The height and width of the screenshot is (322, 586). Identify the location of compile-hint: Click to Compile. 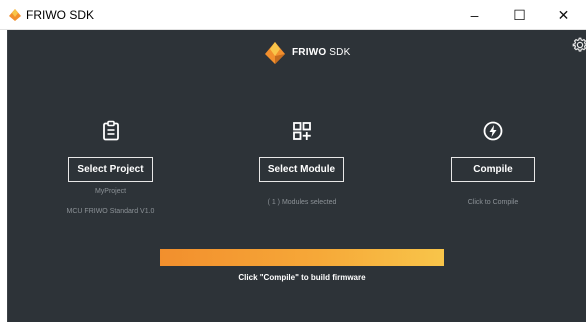
(493, 202).